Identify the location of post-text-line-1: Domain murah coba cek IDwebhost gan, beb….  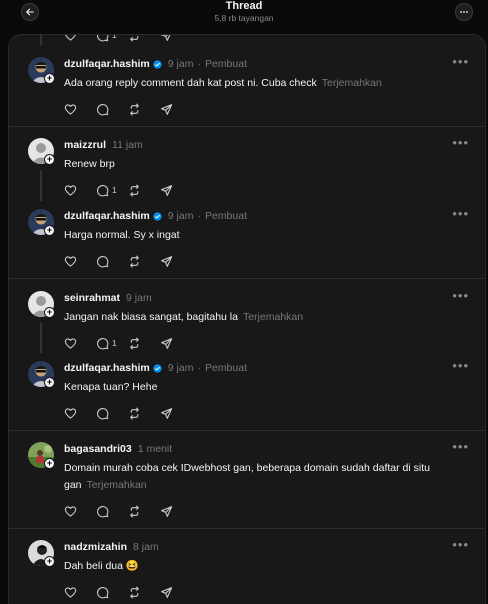
(247, 468).